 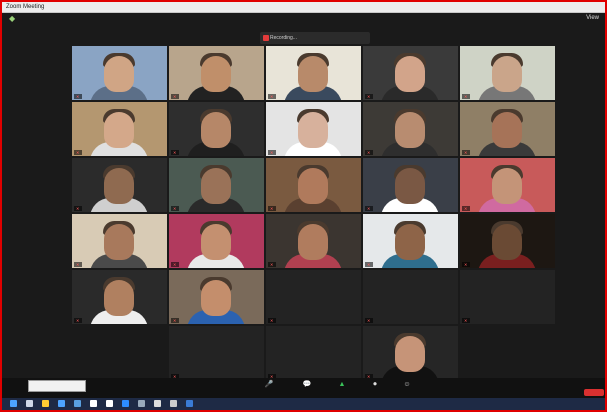 I want to click on mic-button: 🎤, so click(x=269, y=384).